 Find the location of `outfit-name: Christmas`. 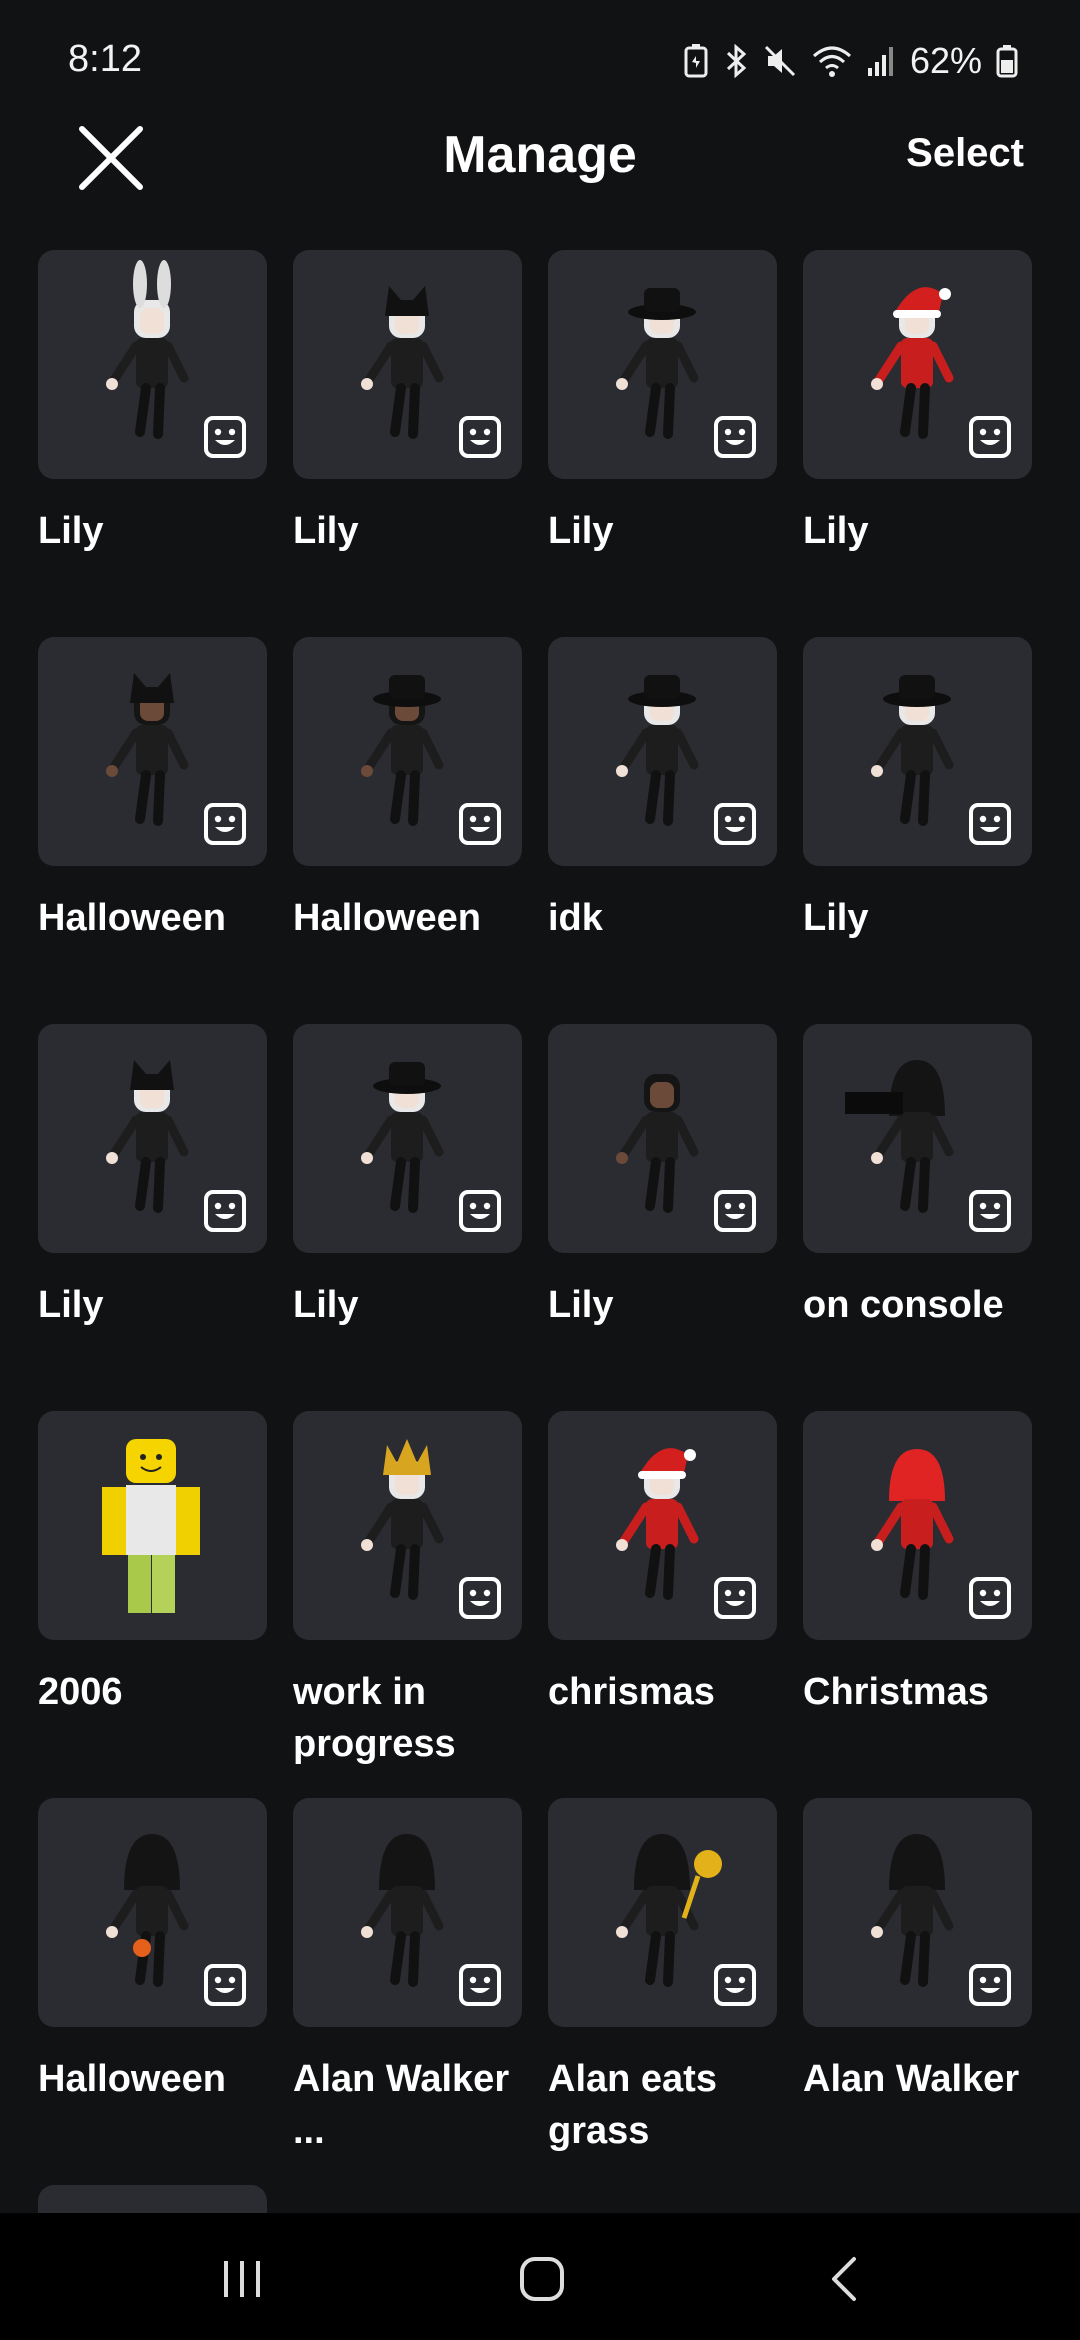

outfit-name: Christmas is located at coordinates (896, 1692).